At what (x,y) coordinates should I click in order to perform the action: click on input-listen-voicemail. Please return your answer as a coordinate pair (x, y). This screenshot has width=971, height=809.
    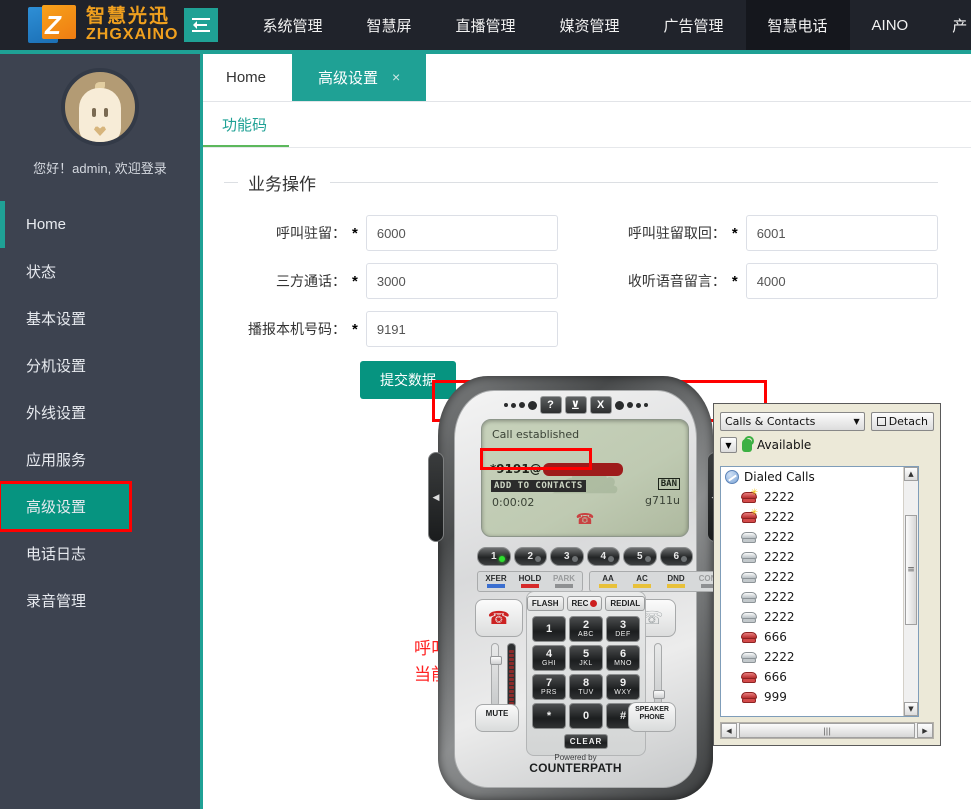
    Looking at the image, I should click on (841, 281).